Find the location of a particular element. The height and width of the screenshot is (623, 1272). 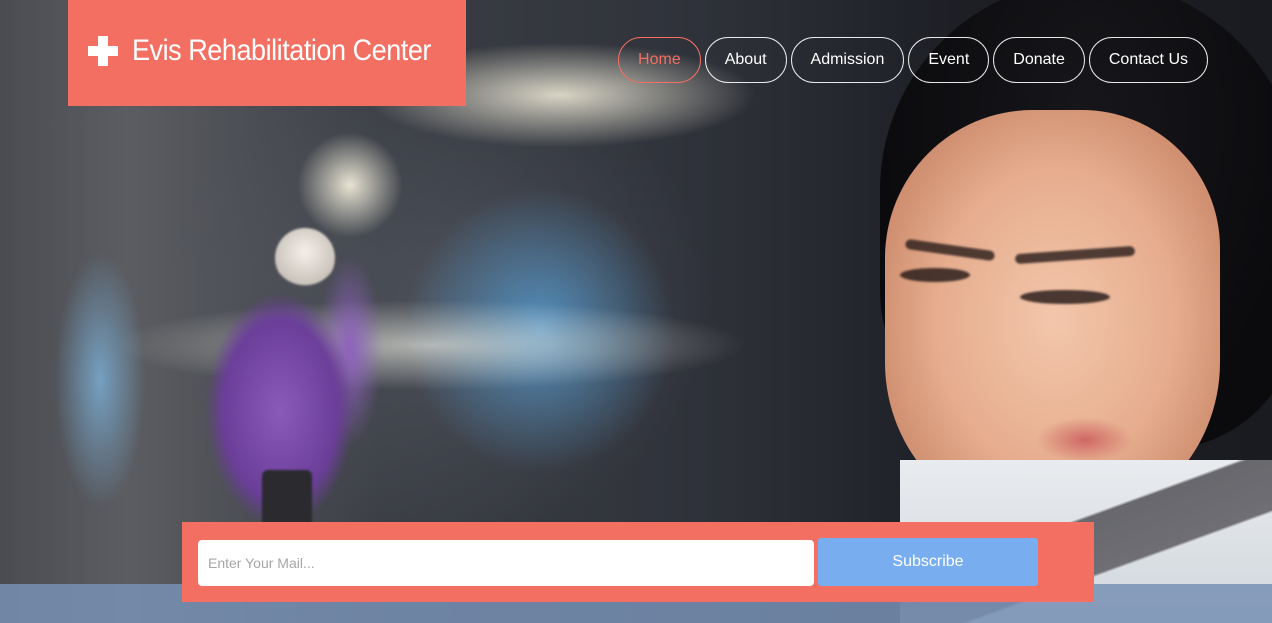

site-logo: Evis Rehabilitation Center is located at coordinates (267, 53).